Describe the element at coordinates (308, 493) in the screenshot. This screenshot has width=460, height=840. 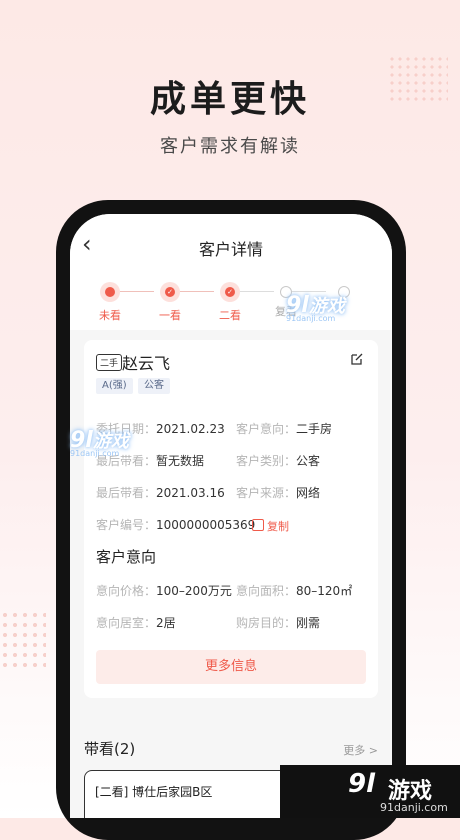
I see `field-value: 网络` at that location.